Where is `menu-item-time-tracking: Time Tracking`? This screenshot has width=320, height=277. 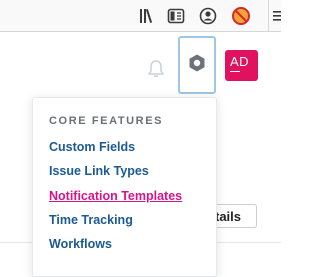
menu-item-time-tracking: Time Tracking is located at coordinates (91, 220).